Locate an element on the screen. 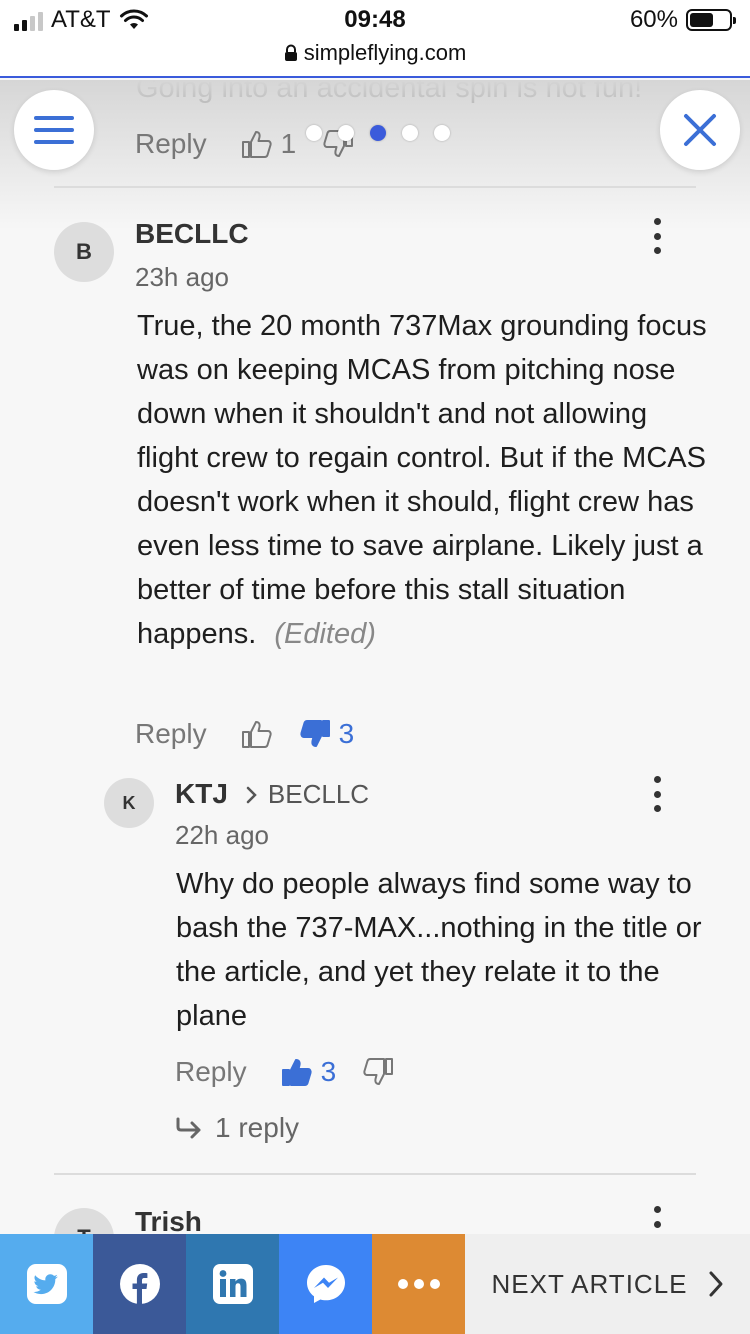 This screenshot has height=1334, width=750. next-article-label: NEXT ARTICLE is located at coordinates (589, 1283).